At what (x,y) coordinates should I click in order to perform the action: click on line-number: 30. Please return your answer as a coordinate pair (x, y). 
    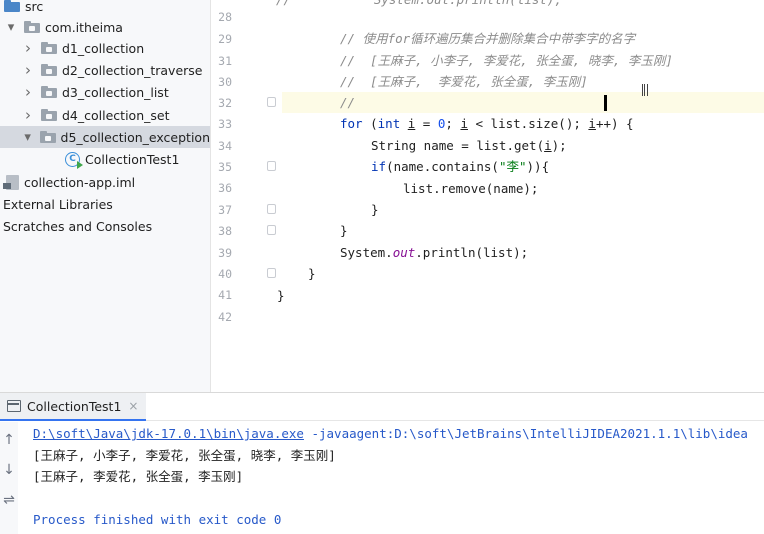
    Looking at the image, I should click on (225, 82).